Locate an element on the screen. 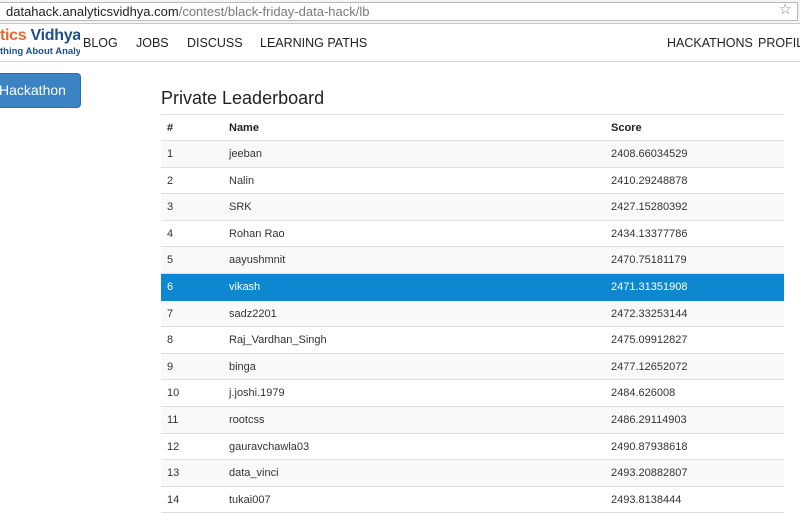 This screenshot has height=513, width=800. table-row: 9 binga 2477.12652072 is located at coordinates (472, 367).